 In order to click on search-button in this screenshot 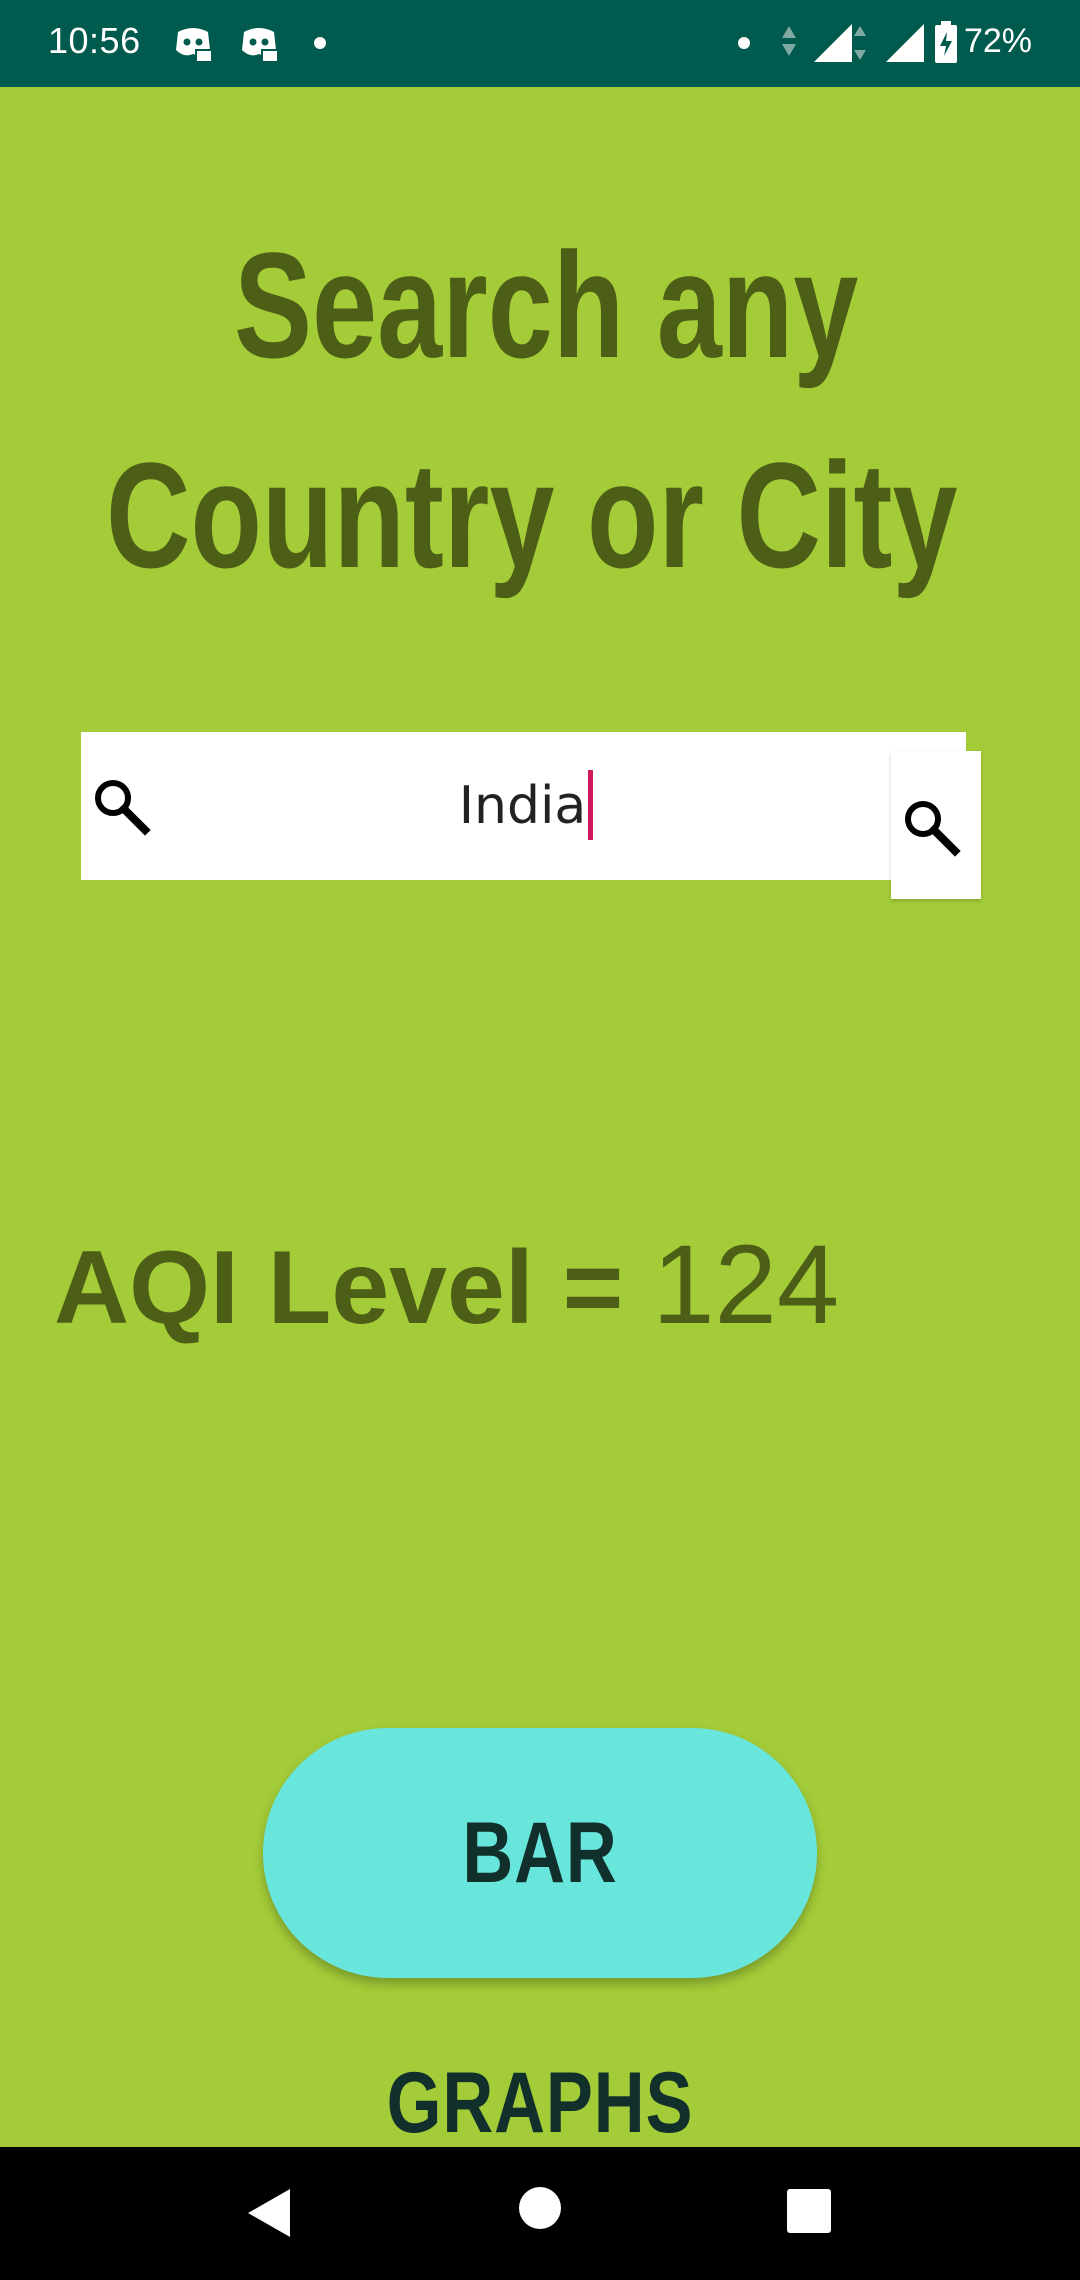, I will do `click(936, 825)`.